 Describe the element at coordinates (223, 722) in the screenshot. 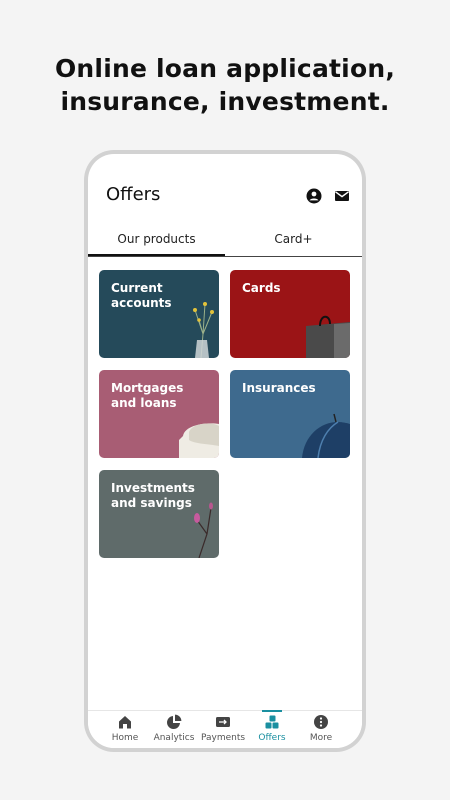

I see `payments-icon` at that location.